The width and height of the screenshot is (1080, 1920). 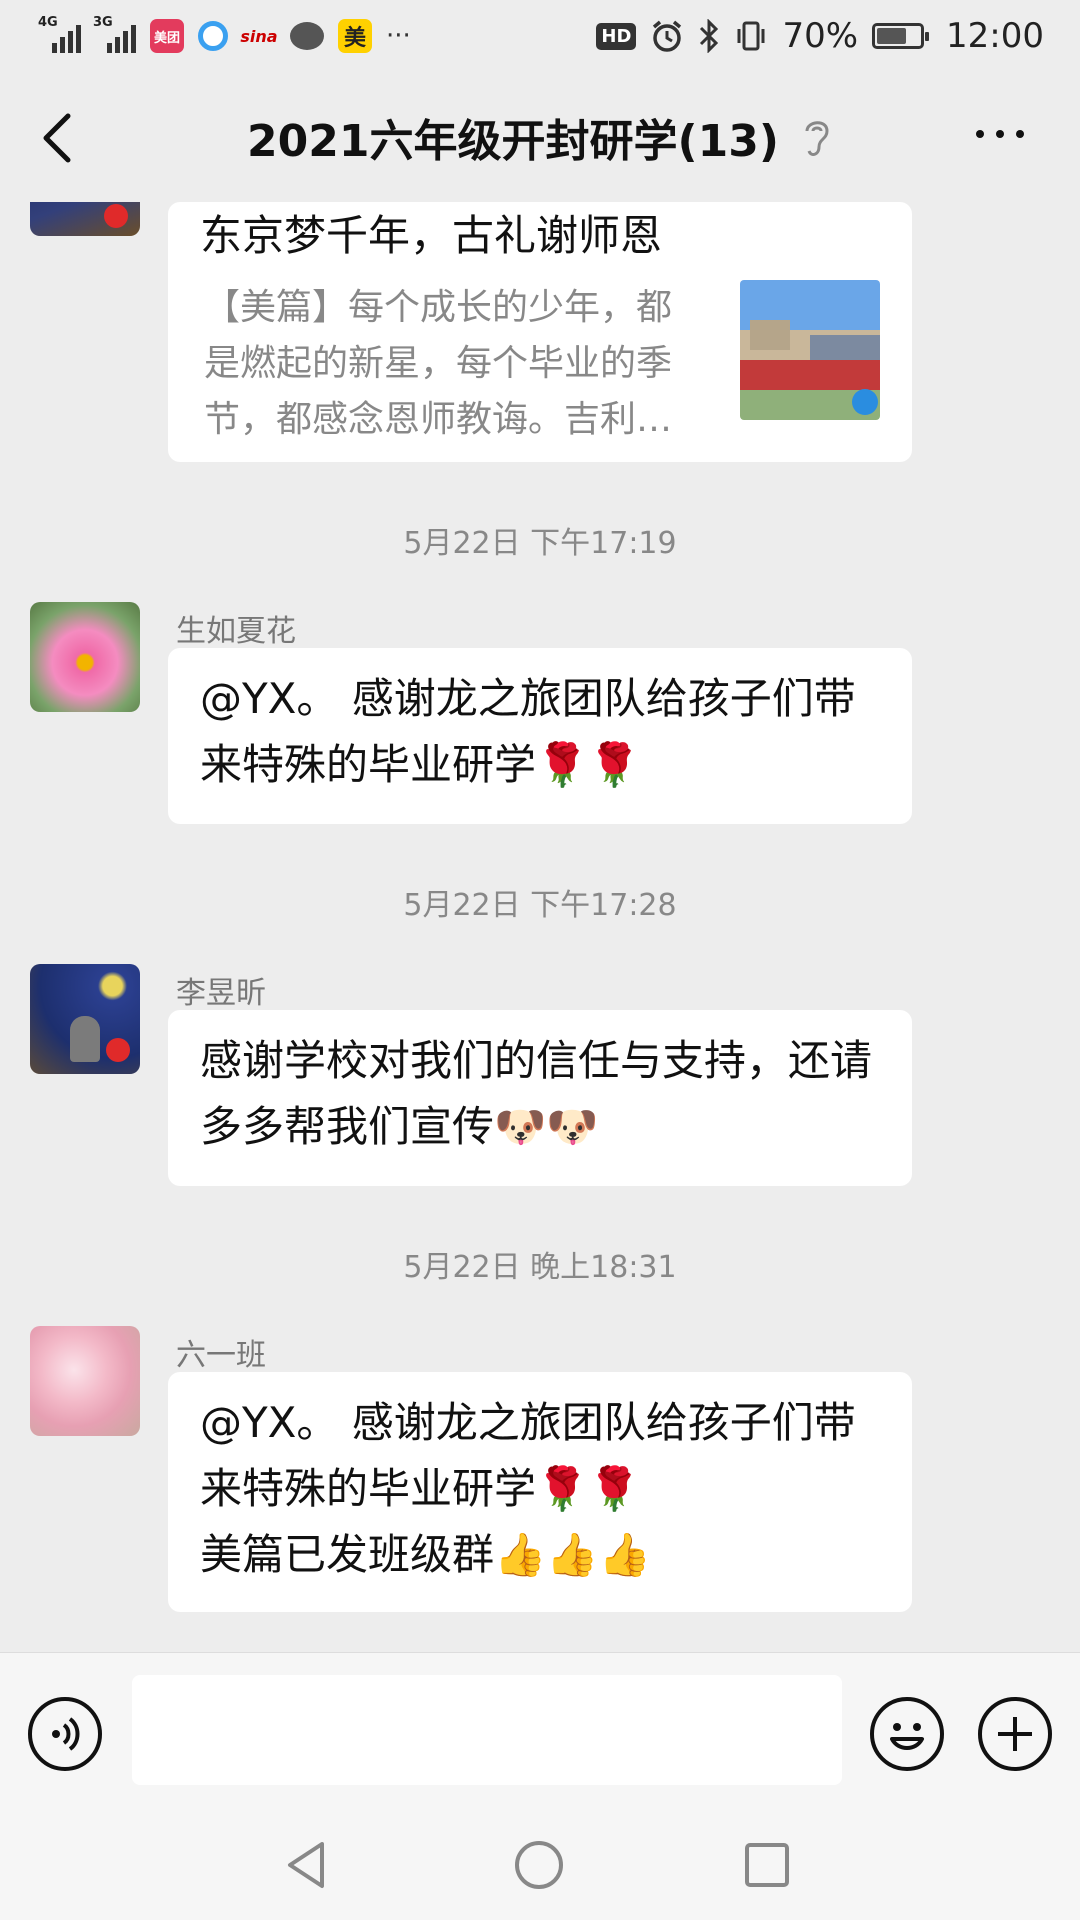 I want to click on clock-time: 12:00, so click(x=995, y=36).